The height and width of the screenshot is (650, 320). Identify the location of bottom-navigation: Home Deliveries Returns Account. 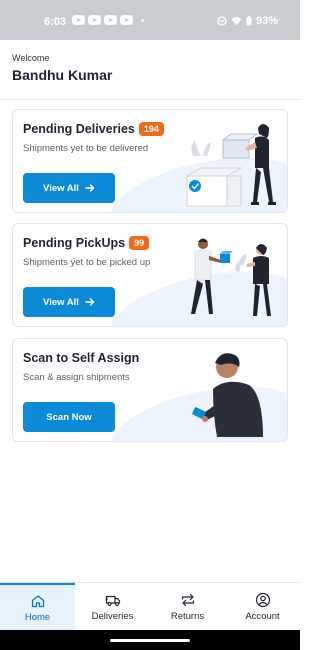
(150, 606).